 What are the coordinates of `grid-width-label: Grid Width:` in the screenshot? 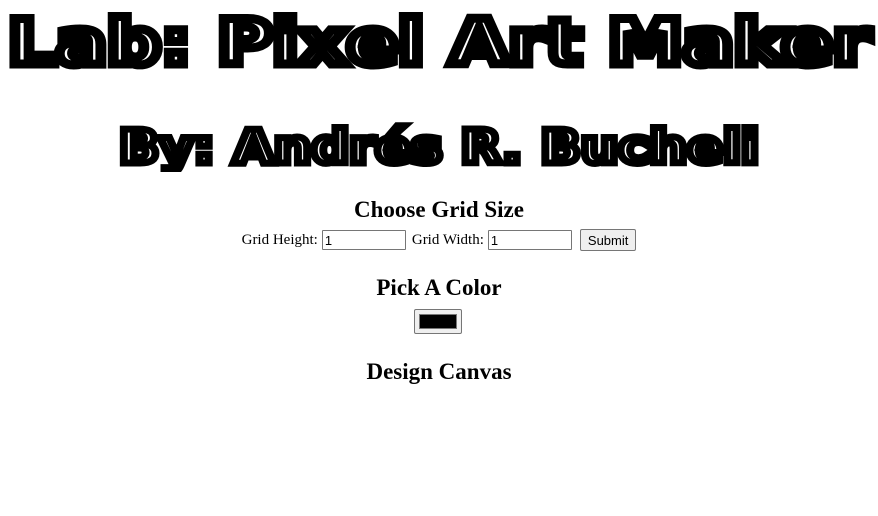 It's located at (447, 240).